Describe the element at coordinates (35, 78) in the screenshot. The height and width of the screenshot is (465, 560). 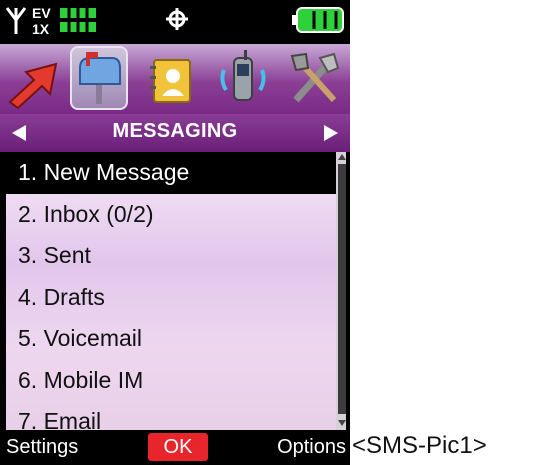
I see `home-arrow-icon` at that location.